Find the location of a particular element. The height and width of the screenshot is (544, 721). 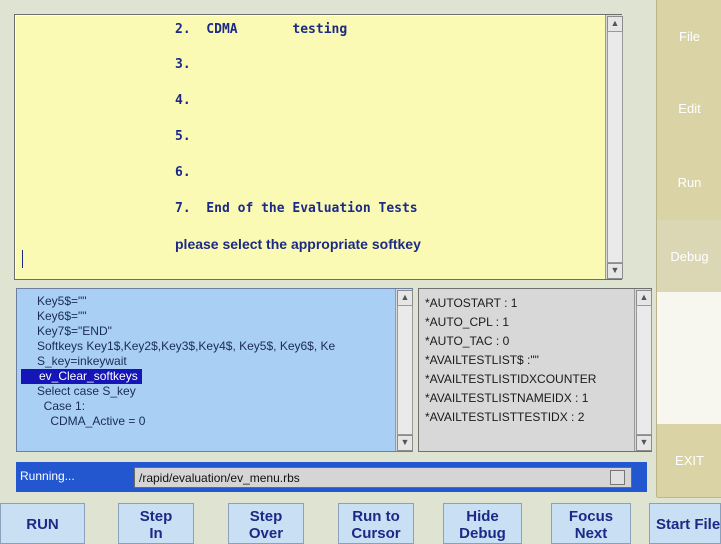

step-over-label-1: Step is located at coordinates (266, 516).